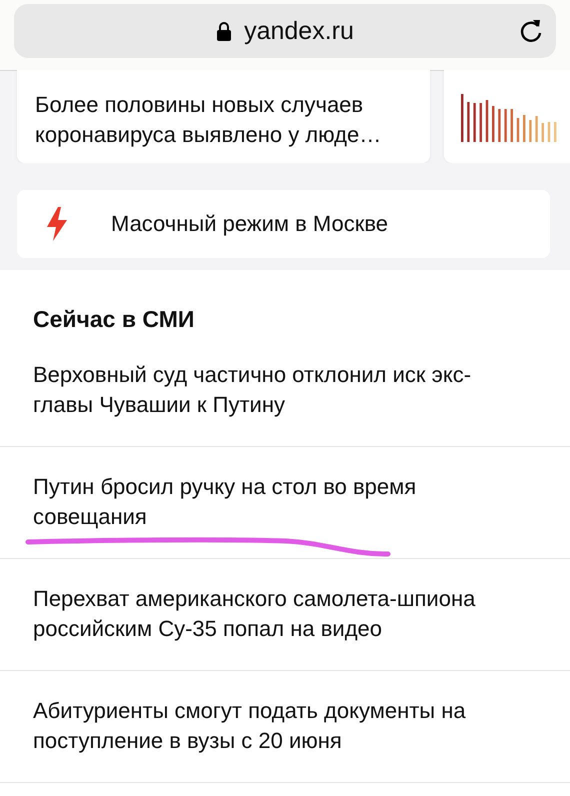  Describe the element at coordinates (114, 319) in the screenshot. I see `section-title: Сейчас в СМИ` at that location.